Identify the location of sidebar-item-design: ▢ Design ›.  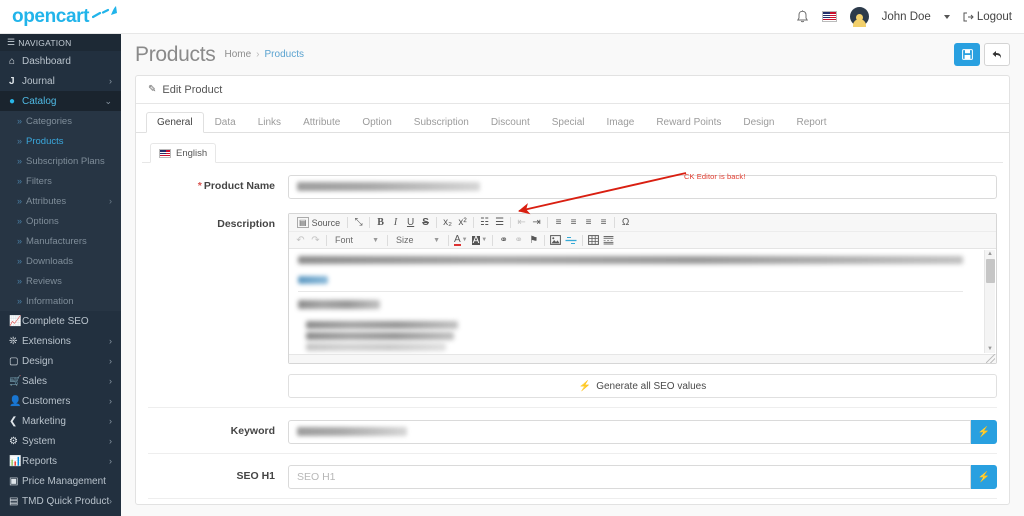
(60, 361).